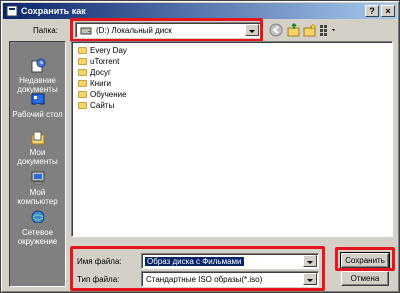  I want to click on list-item: Сайты, so click(96, 106).